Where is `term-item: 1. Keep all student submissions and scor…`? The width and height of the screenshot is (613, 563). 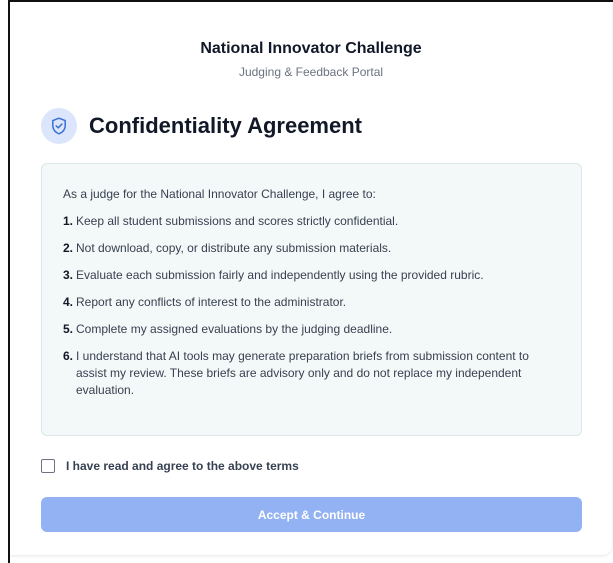
term-item: 1. Keep all student submissions and scor… is located at coordinates (312, 221).